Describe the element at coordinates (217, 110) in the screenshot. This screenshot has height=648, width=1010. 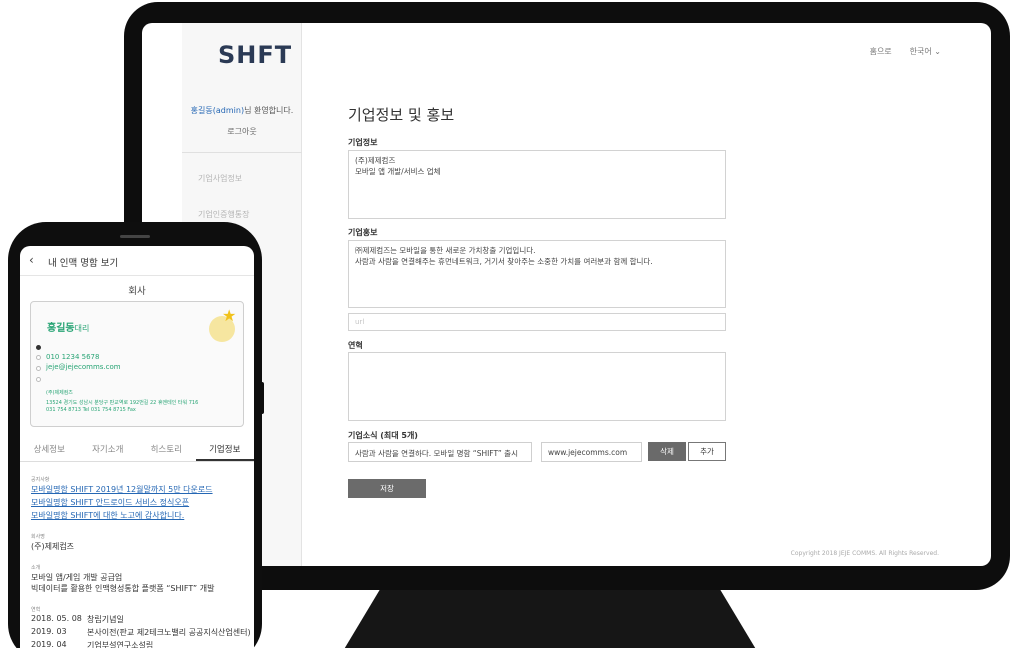
I see `welcome-username: 홍길동(admin)` at that location.